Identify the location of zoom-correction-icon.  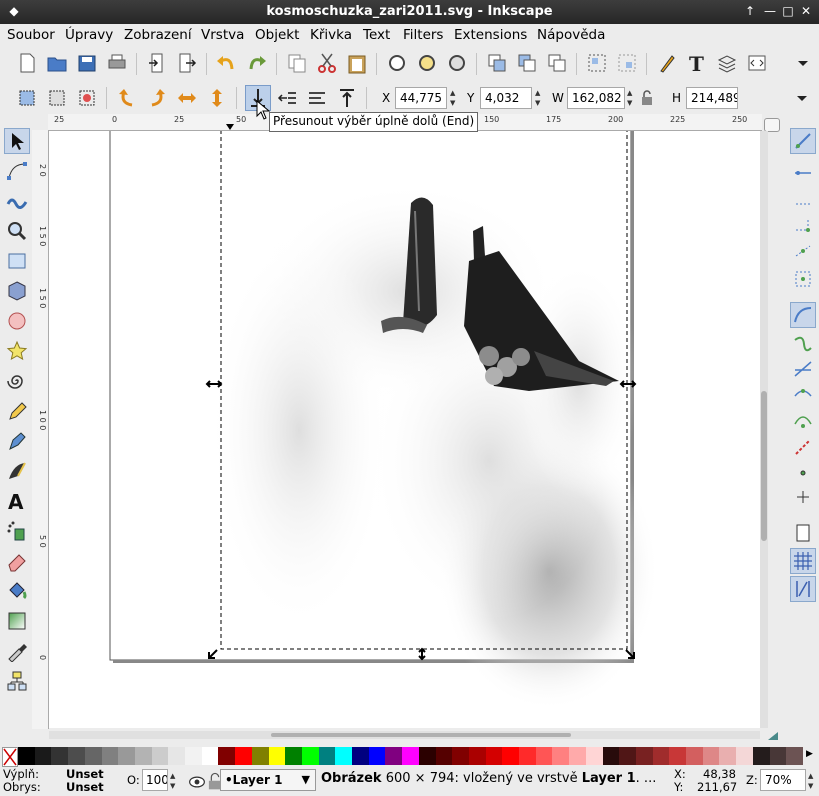
(773, 736).